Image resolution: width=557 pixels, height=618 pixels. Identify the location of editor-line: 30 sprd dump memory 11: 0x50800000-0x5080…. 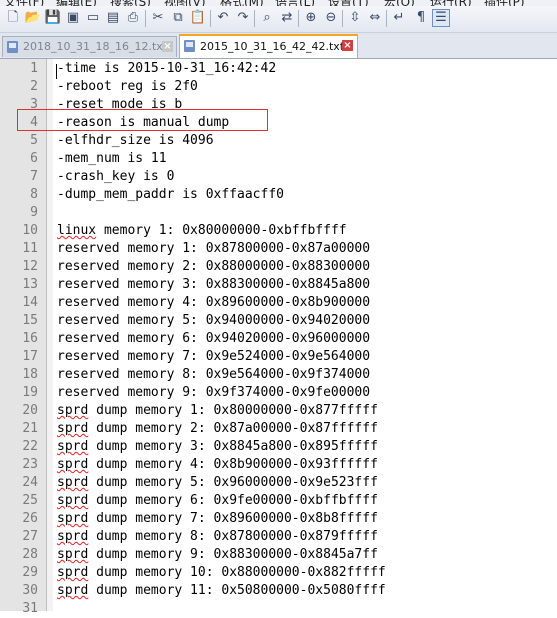
(278, 591).